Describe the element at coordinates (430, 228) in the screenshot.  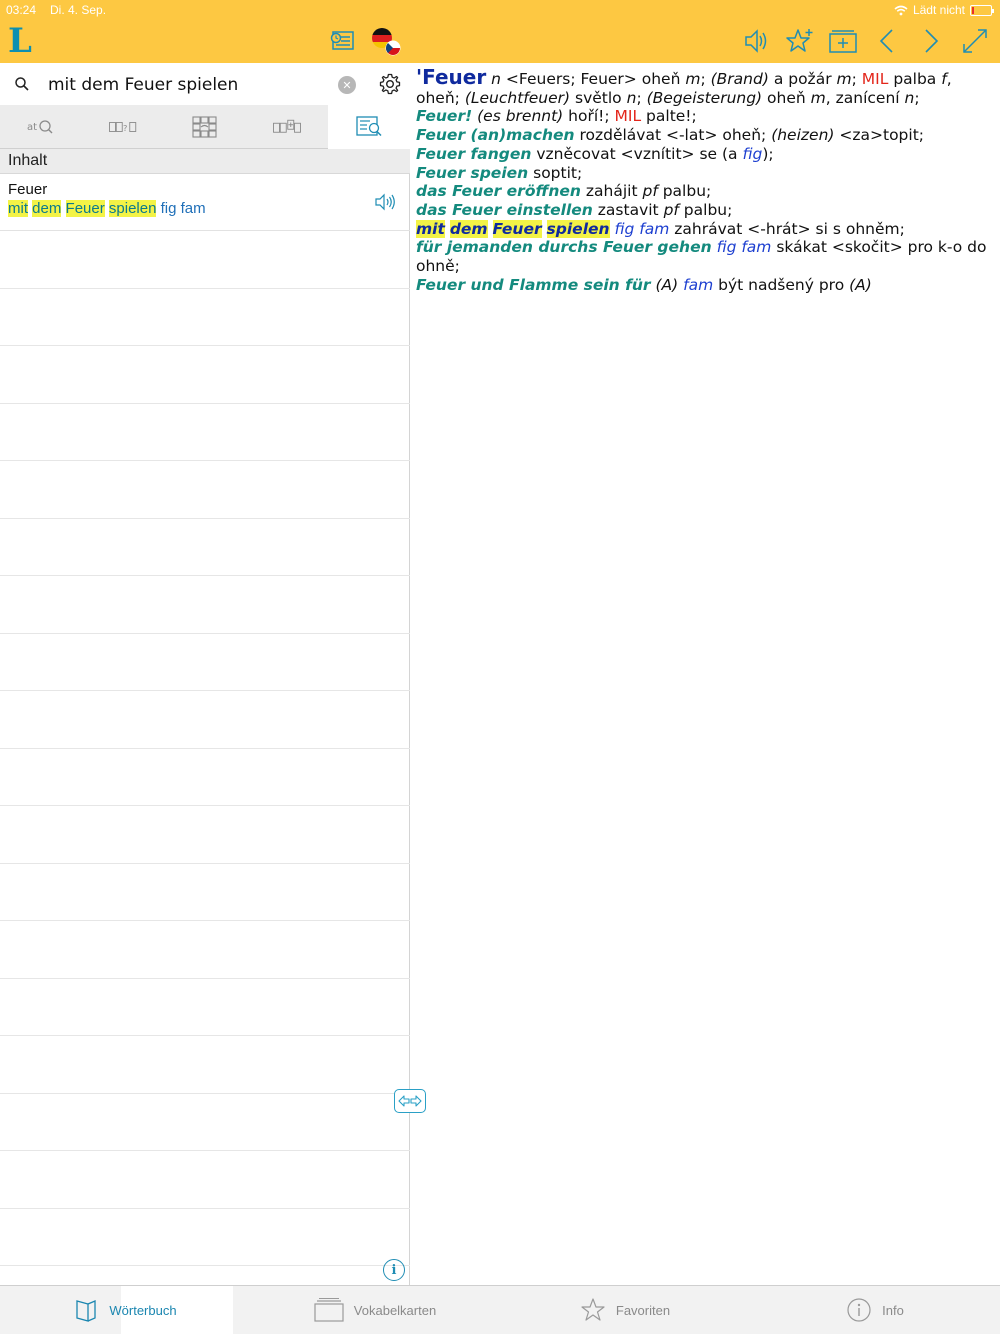
I see `highlighted-phrase-word: mit` at that location.